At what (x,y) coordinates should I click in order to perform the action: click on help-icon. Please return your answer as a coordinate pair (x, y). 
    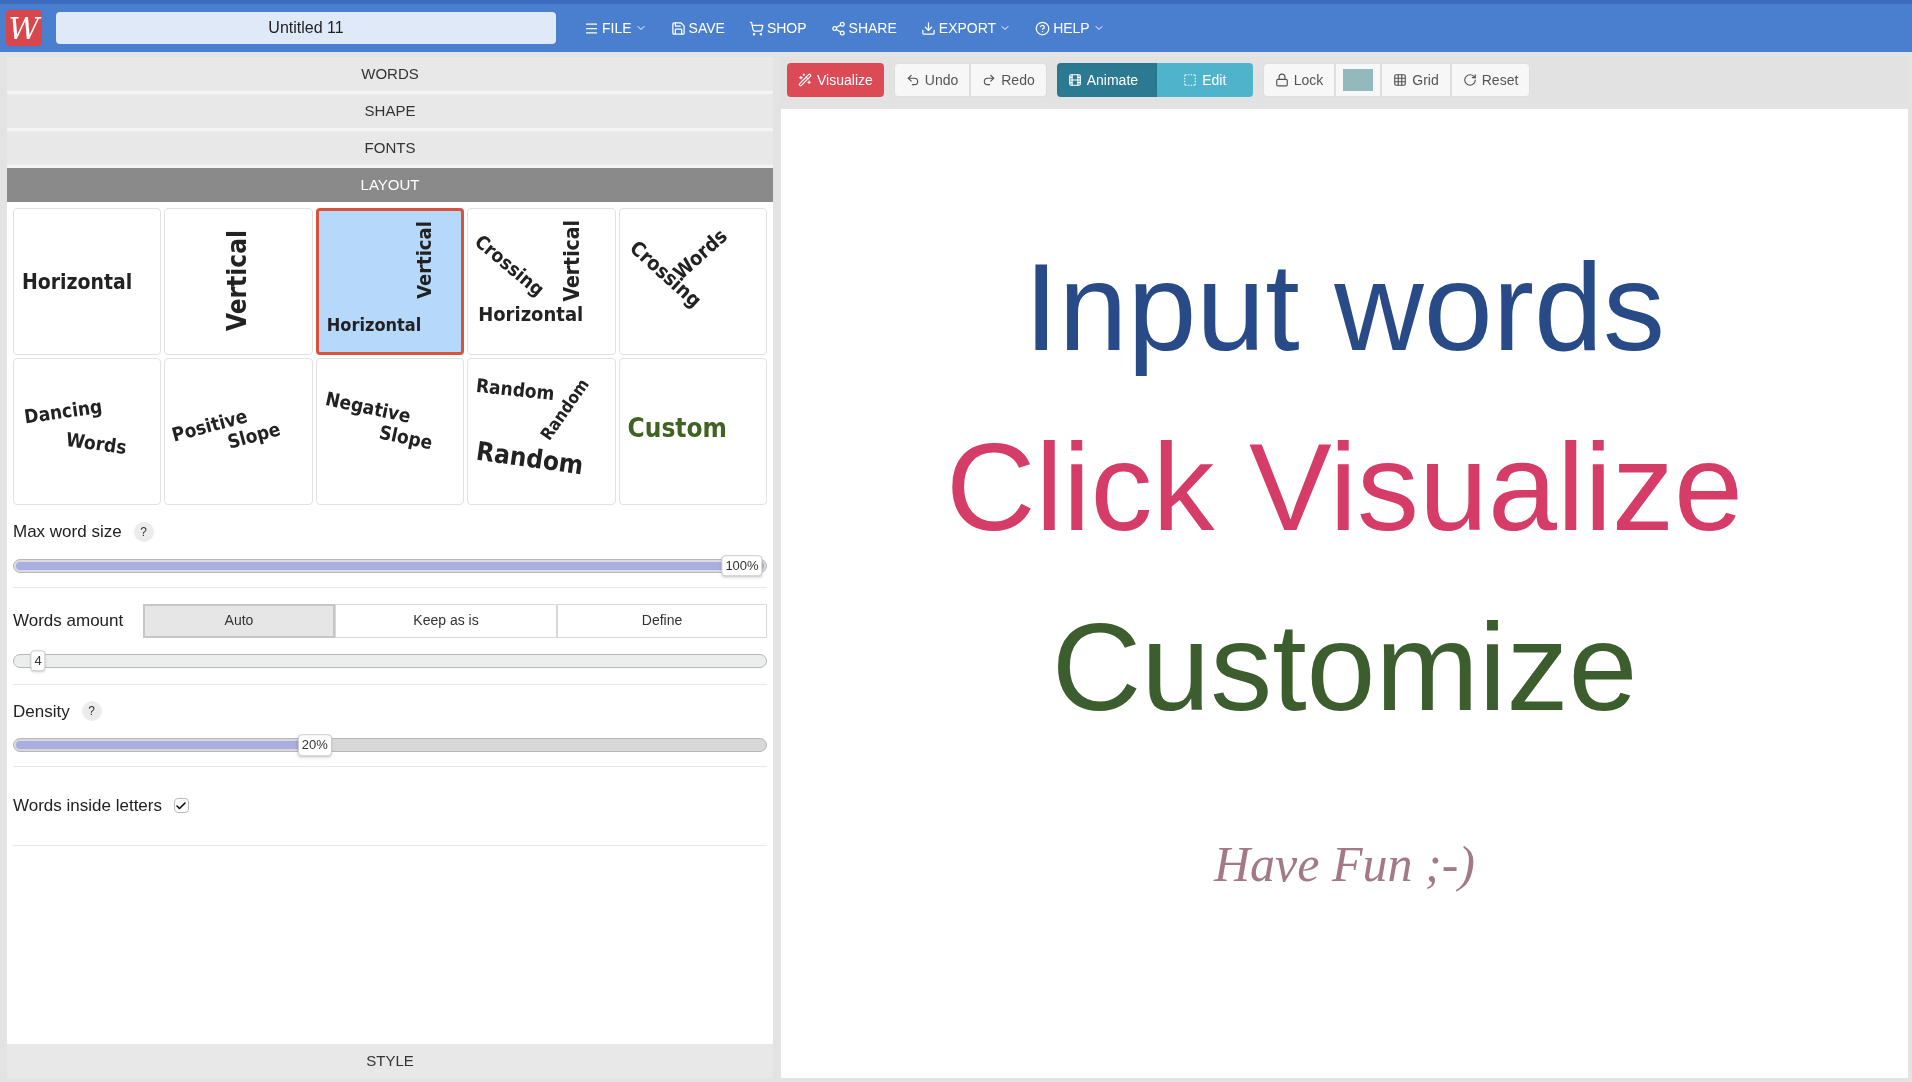
    Looking at the image, I should click on (1043, 28).